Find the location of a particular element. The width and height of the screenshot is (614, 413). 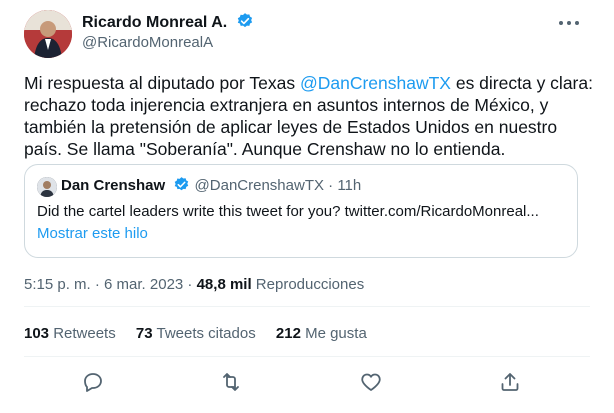

likes-stat: 212 Me gusta is located at coordinates (321, 333).